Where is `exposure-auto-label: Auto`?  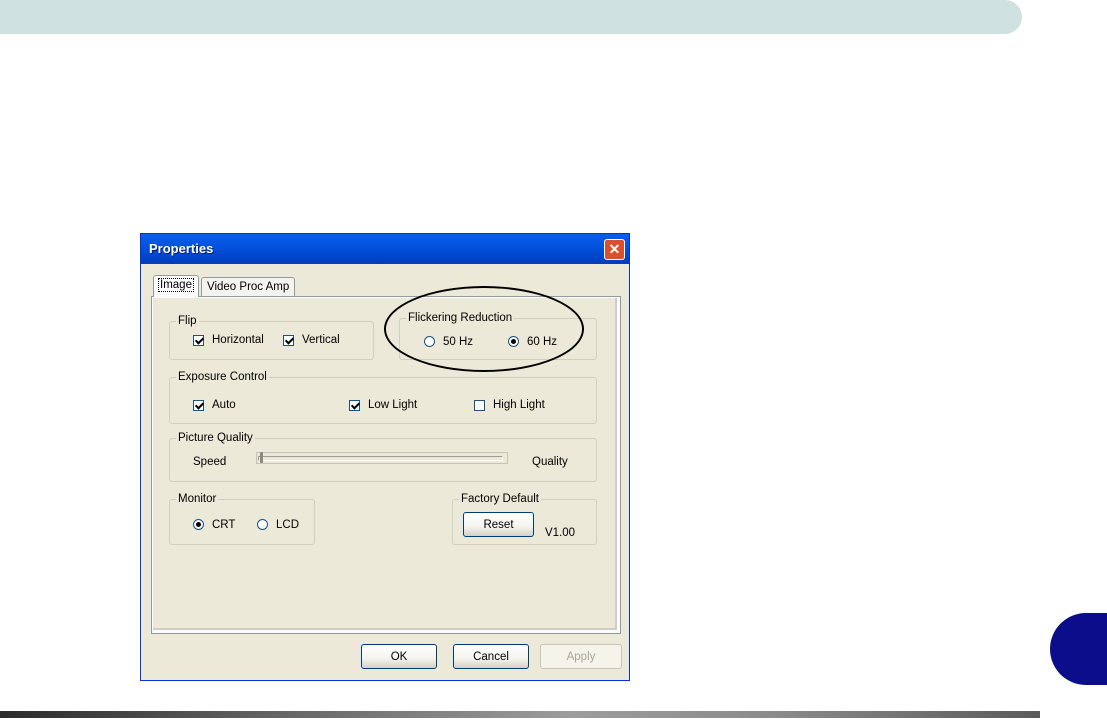
exposure-auto-label: Auto is located at coordinates (224, 405).